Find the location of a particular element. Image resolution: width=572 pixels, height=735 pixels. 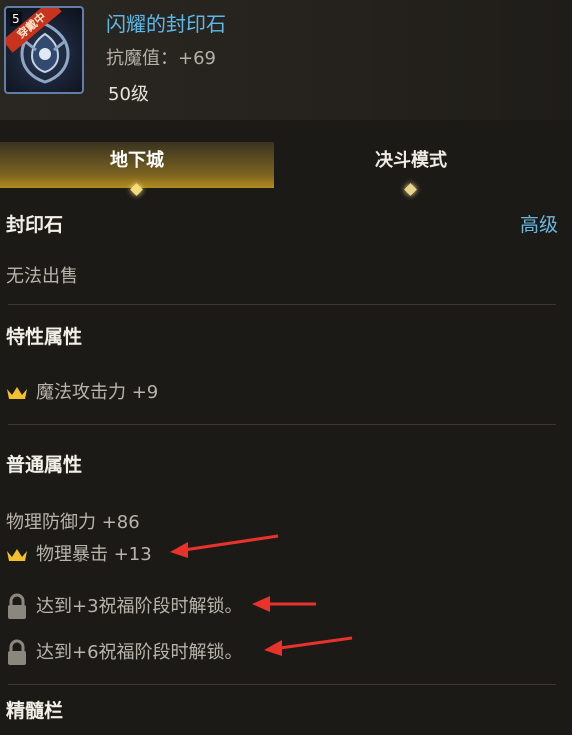

item-type: 封印石 is located at coordinates (35, 225).